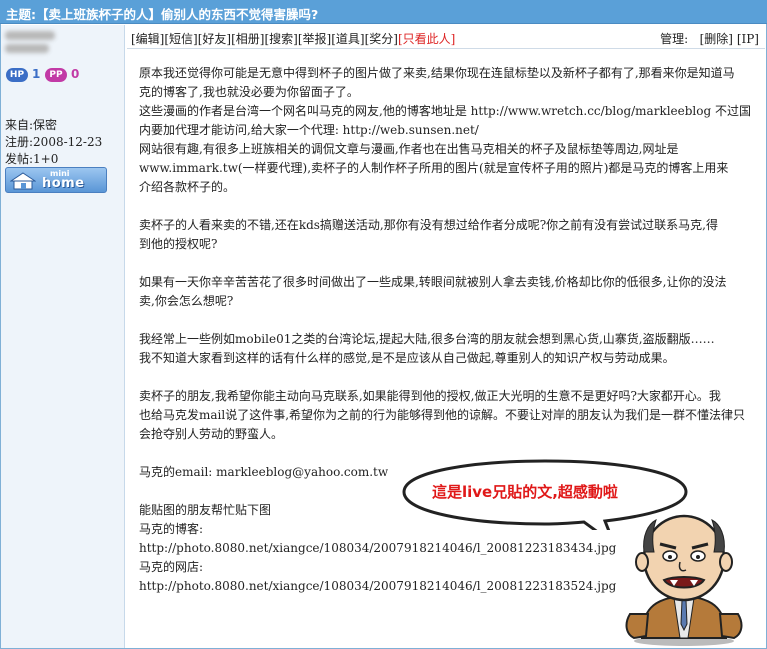 The height and width of the screenshot is (649, 767). I want to click on blurred-username, so click(30, 35).